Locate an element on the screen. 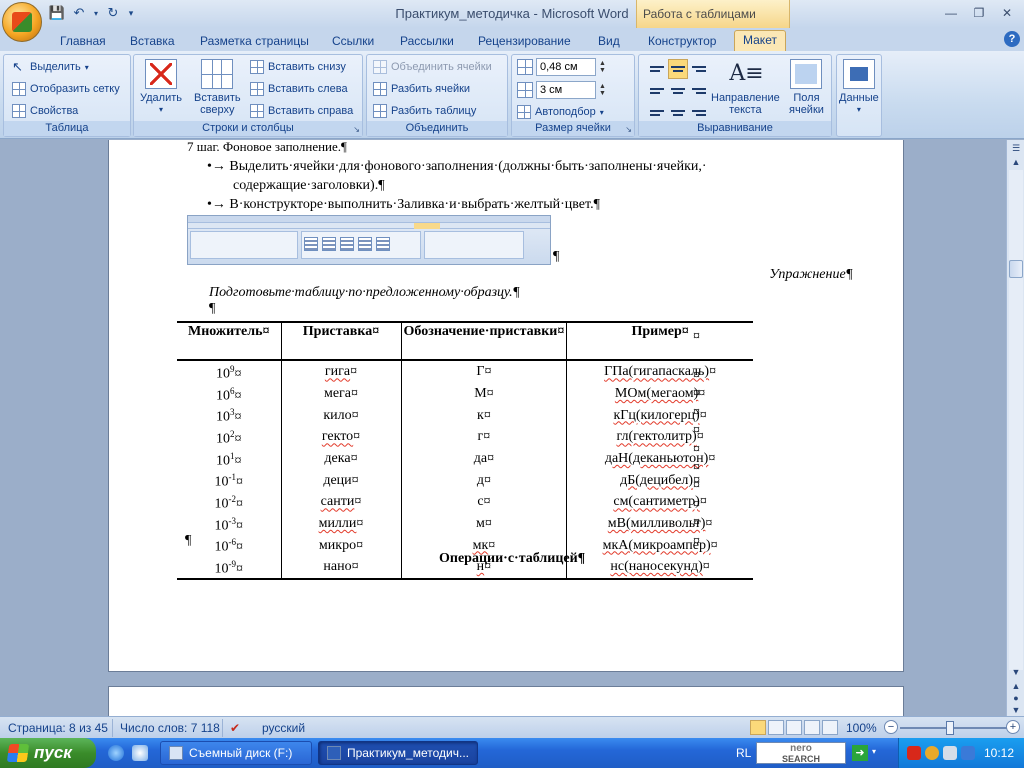  cell-example: даН(деканьютон)¤ is located at coordinates (659, 458).